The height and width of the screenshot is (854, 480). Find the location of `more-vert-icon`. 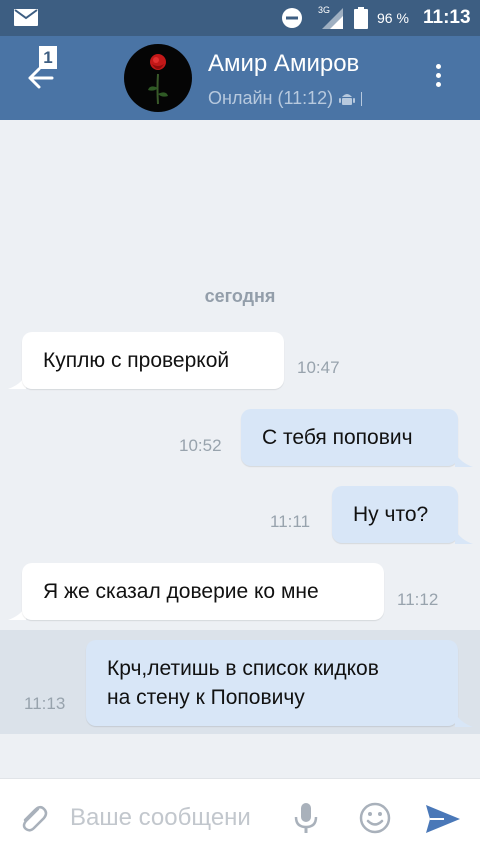

more-vert-icon is located at coordinates (438, 66).